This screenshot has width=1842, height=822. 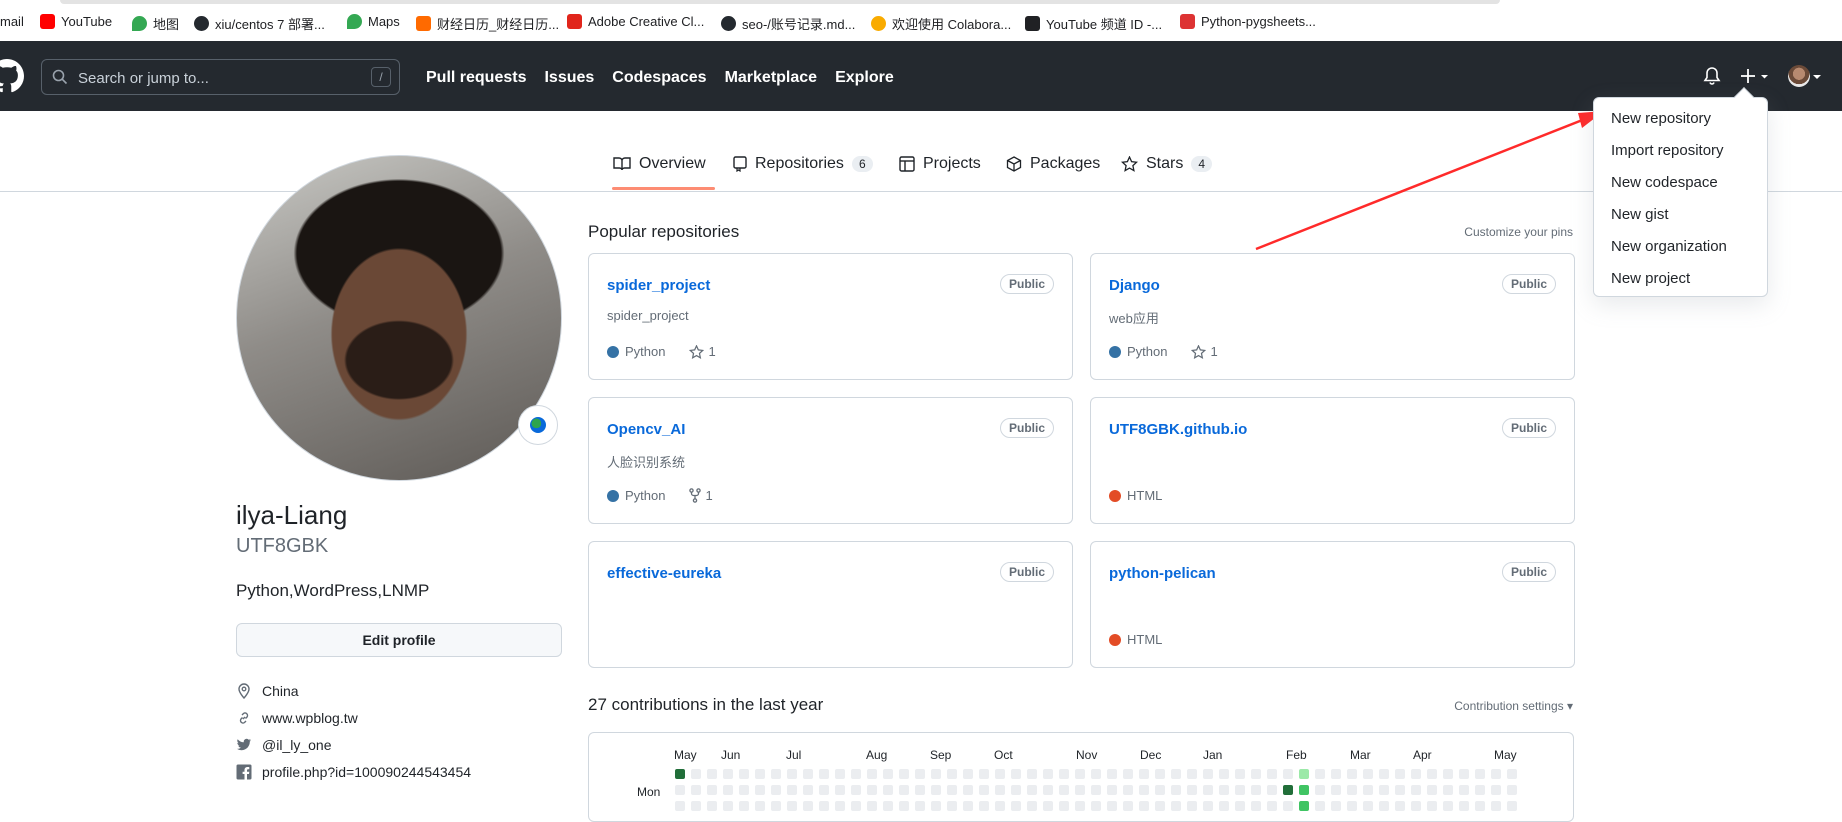 What do you see at coordinates (310, 718) in the screenshot?
I see `website-link: www.wpblog.tw` at bounding box center [310, 718].